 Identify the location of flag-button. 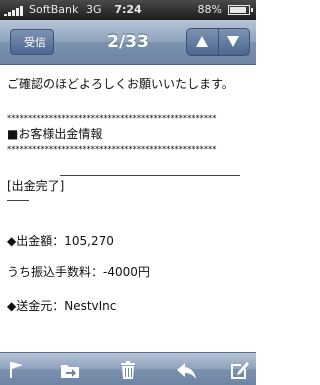
(17, 370).